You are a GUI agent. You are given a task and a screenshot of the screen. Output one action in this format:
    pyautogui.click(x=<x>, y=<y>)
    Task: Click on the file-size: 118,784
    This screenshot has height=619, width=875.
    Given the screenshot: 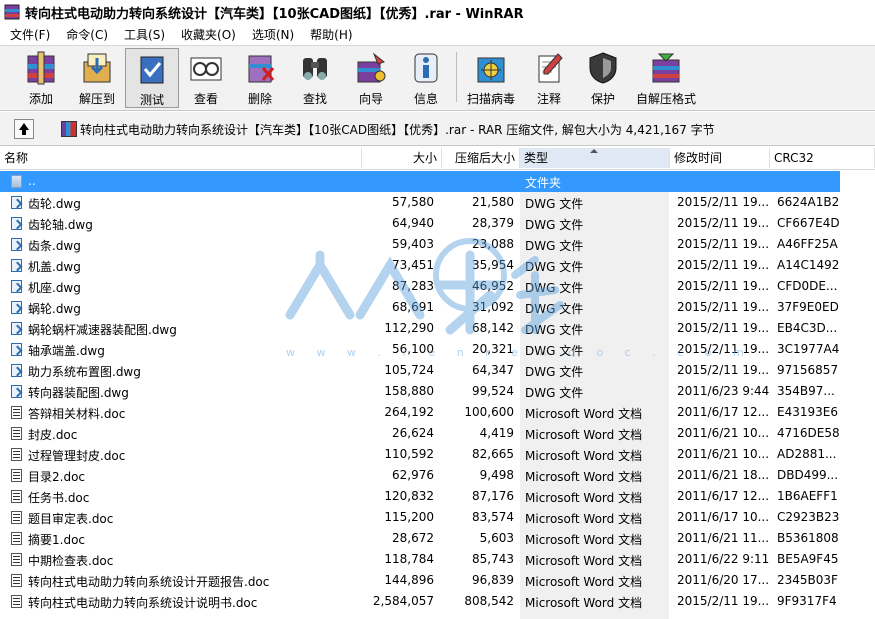 What is the action you would take?
    pyautogui.click(x=409, y=559)
    